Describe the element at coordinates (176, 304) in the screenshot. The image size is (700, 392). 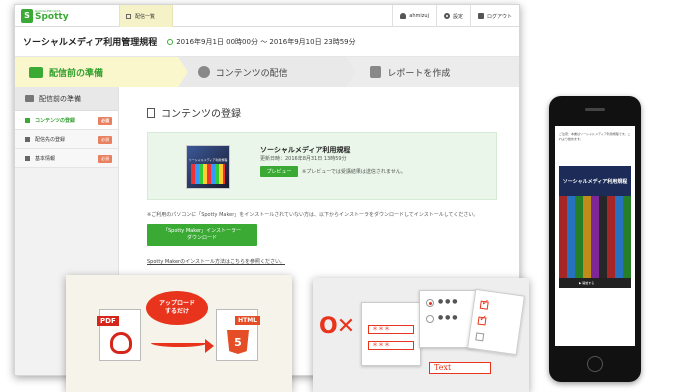
I see `bubble-line1: アップロード` at that location.